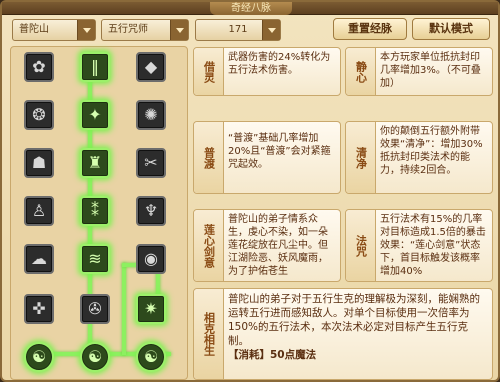  I want to click on meridian-node: ✂, so click(151, 163).